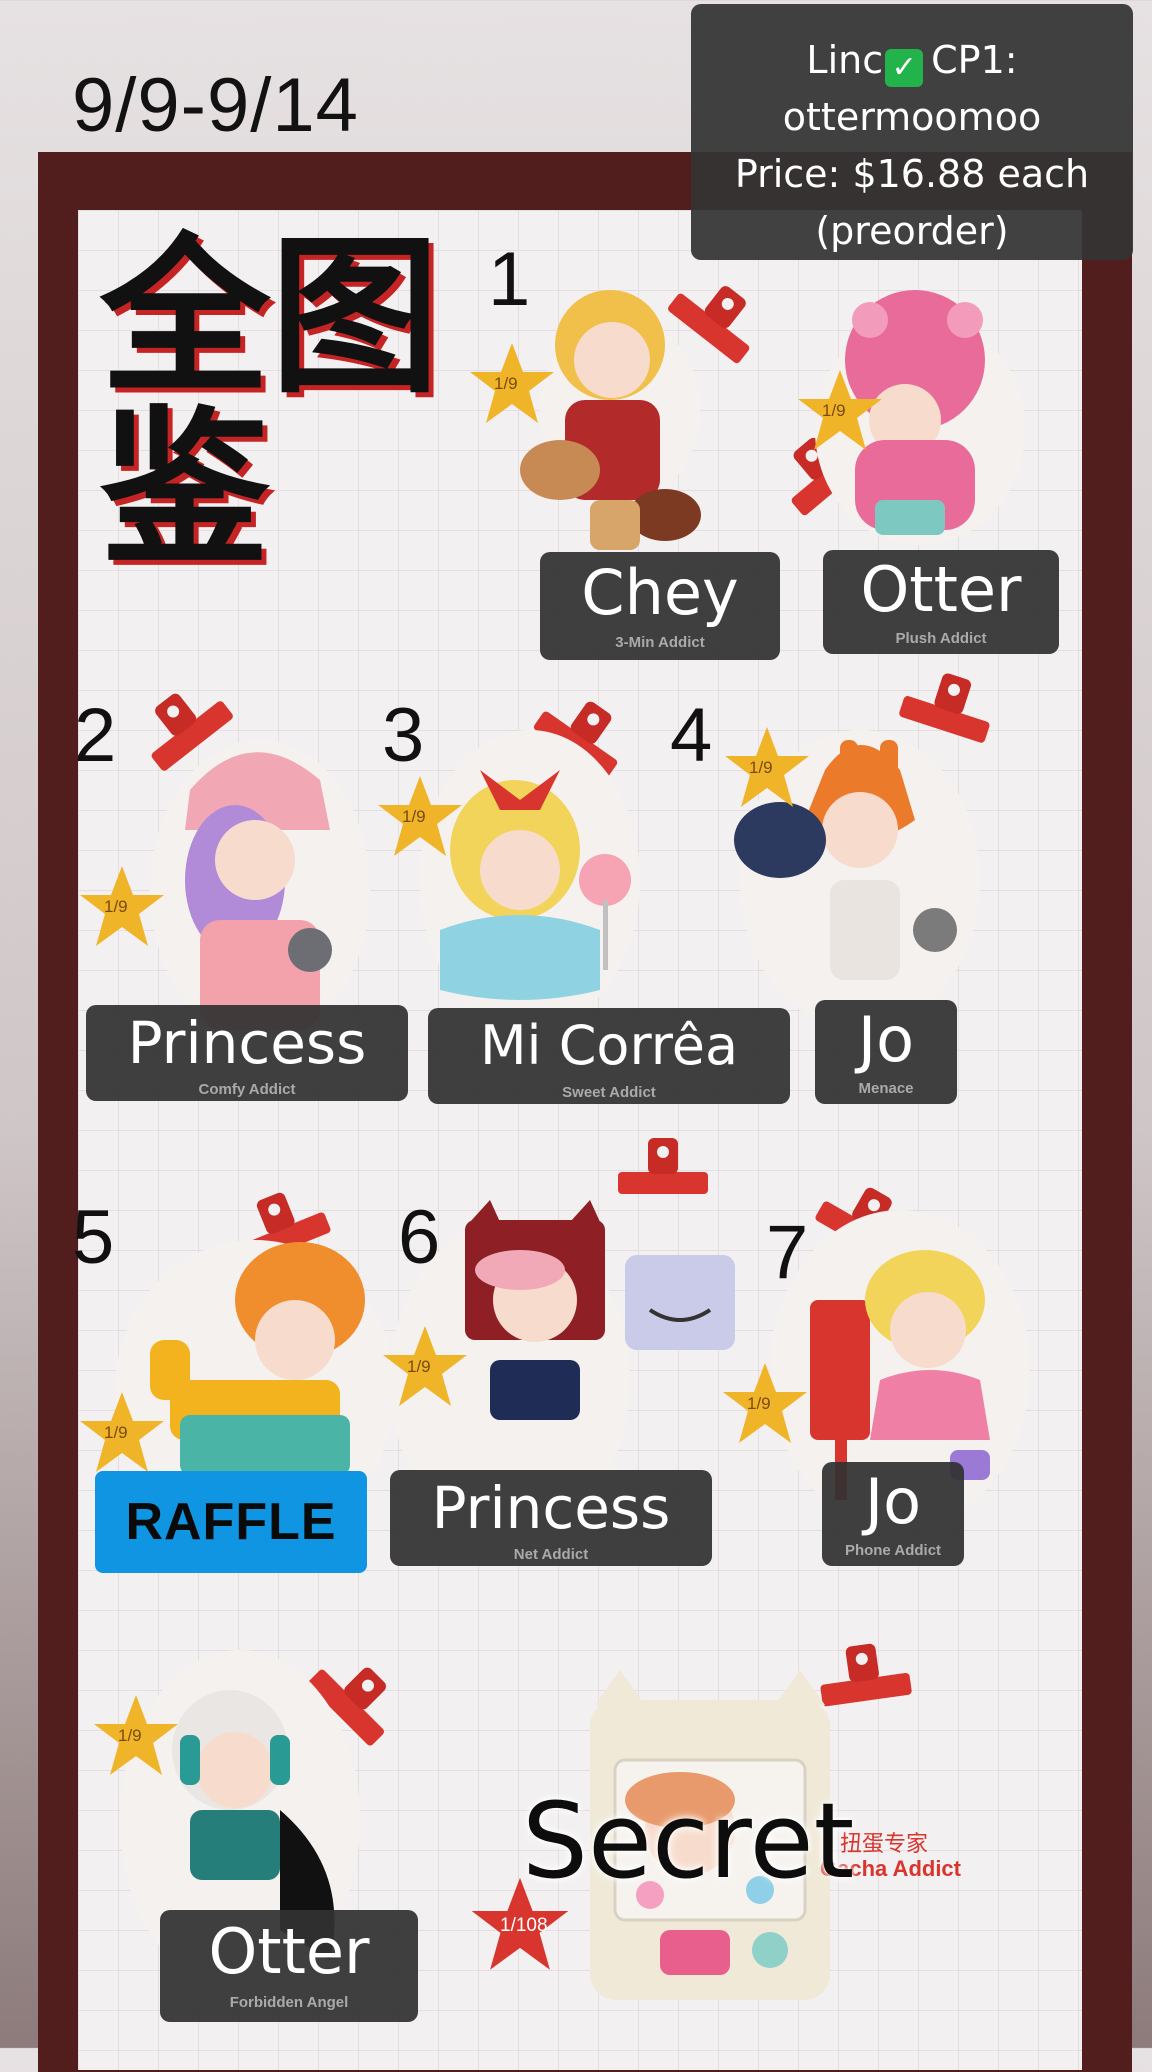 This screenshot has width=1152, height=2072. What do you see at coordinates (524, 1925) in the screenshot?
I see `odds-secret: 1/108` at bounding box center [524, 1925].